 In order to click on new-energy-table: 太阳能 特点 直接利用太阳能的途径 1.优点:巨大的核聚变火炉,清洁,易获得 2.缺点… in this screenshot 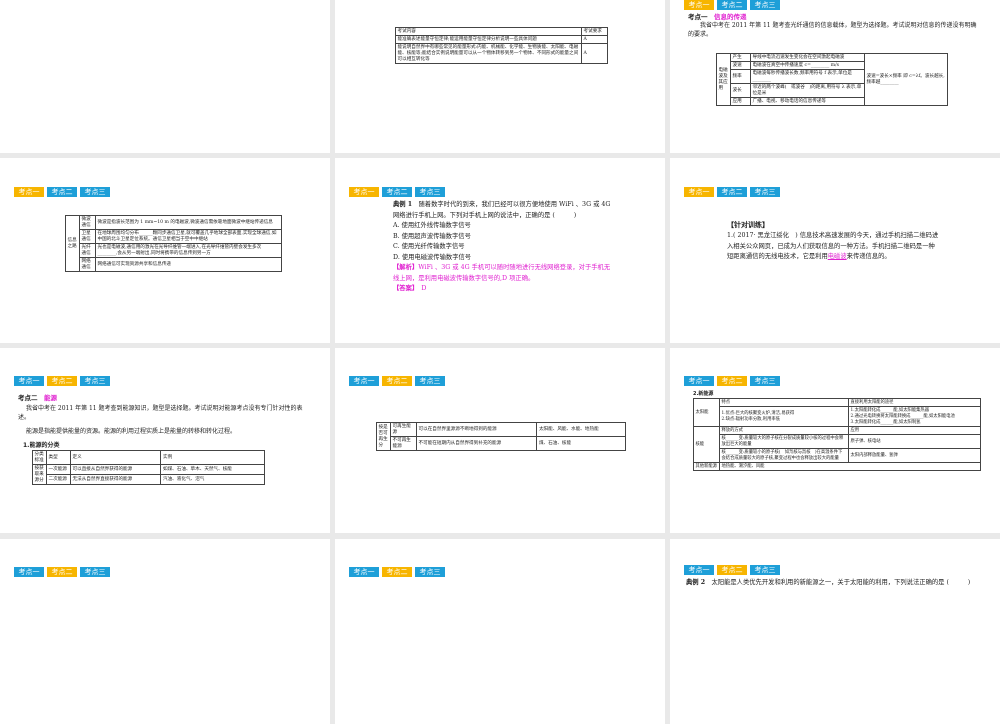, I will do `click(837, 434)`.